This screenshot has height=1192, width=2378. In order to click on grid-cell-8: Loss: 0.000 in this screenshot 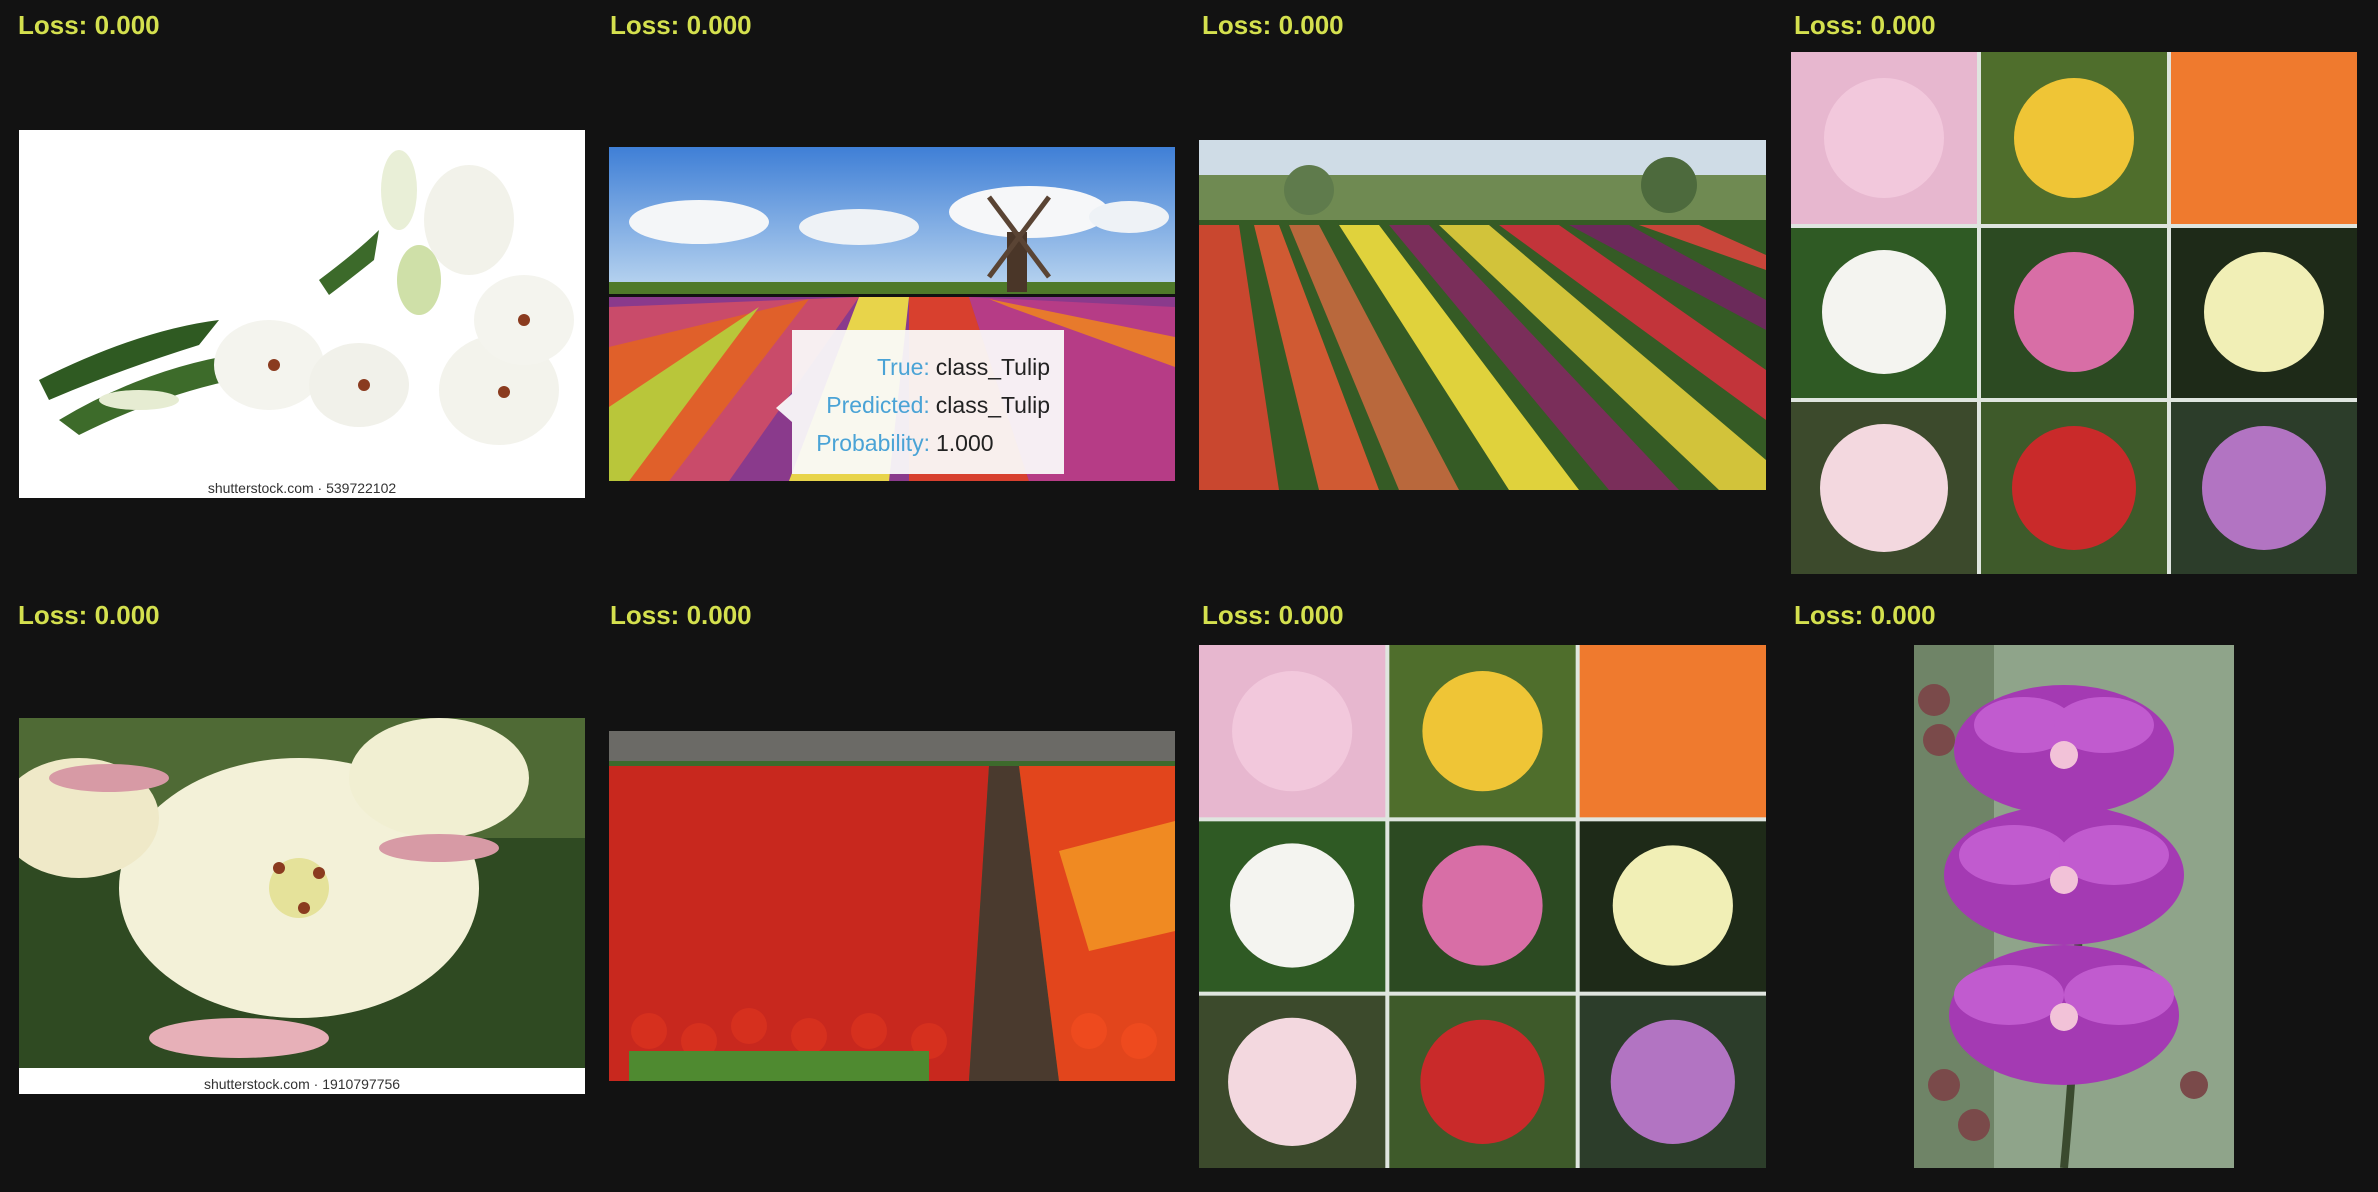, I will do `click(2072, 891)`.